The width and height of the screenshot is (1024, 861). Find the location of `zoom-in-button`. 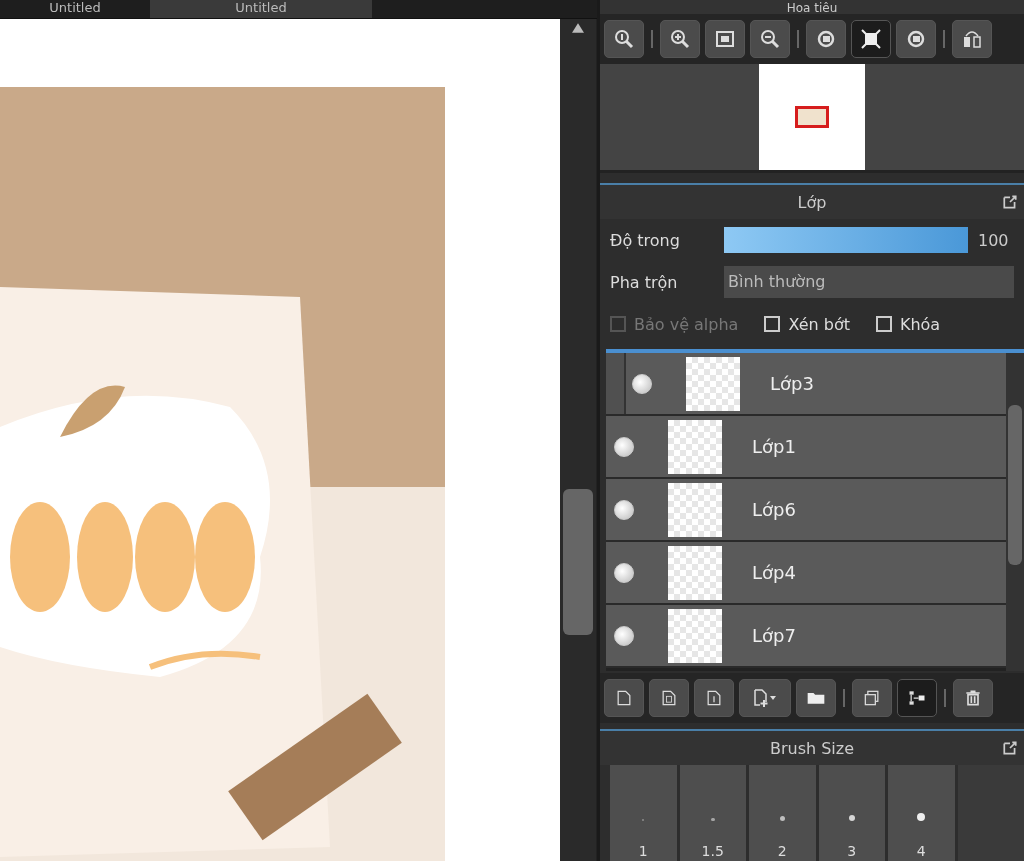

zoom-in-button is located at coordinates (680, 39).